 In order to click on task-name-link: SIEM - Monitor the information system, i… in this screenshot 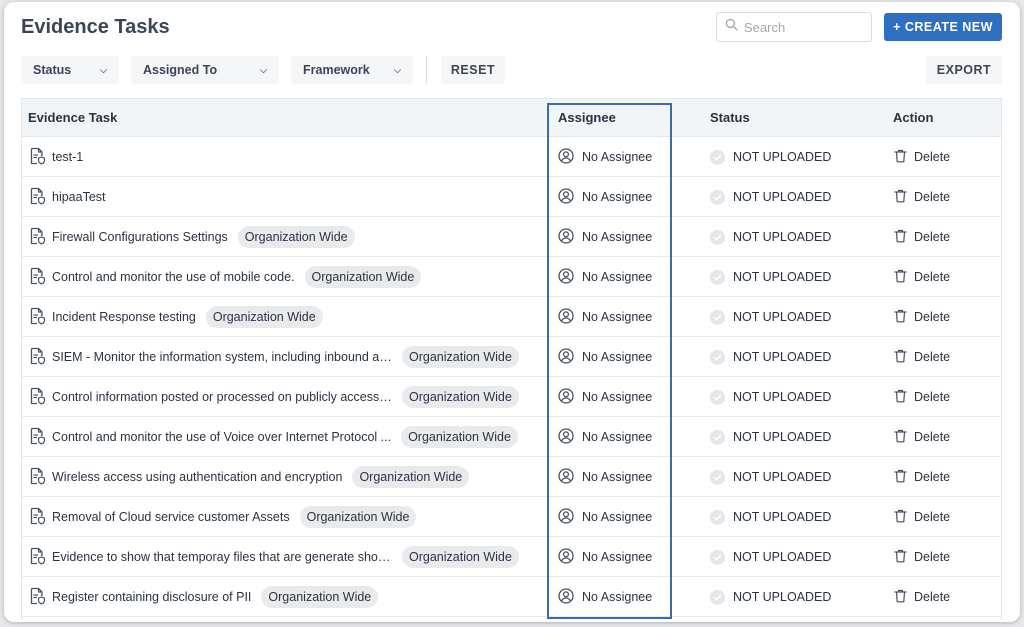, I will do `click(222, 357)`.